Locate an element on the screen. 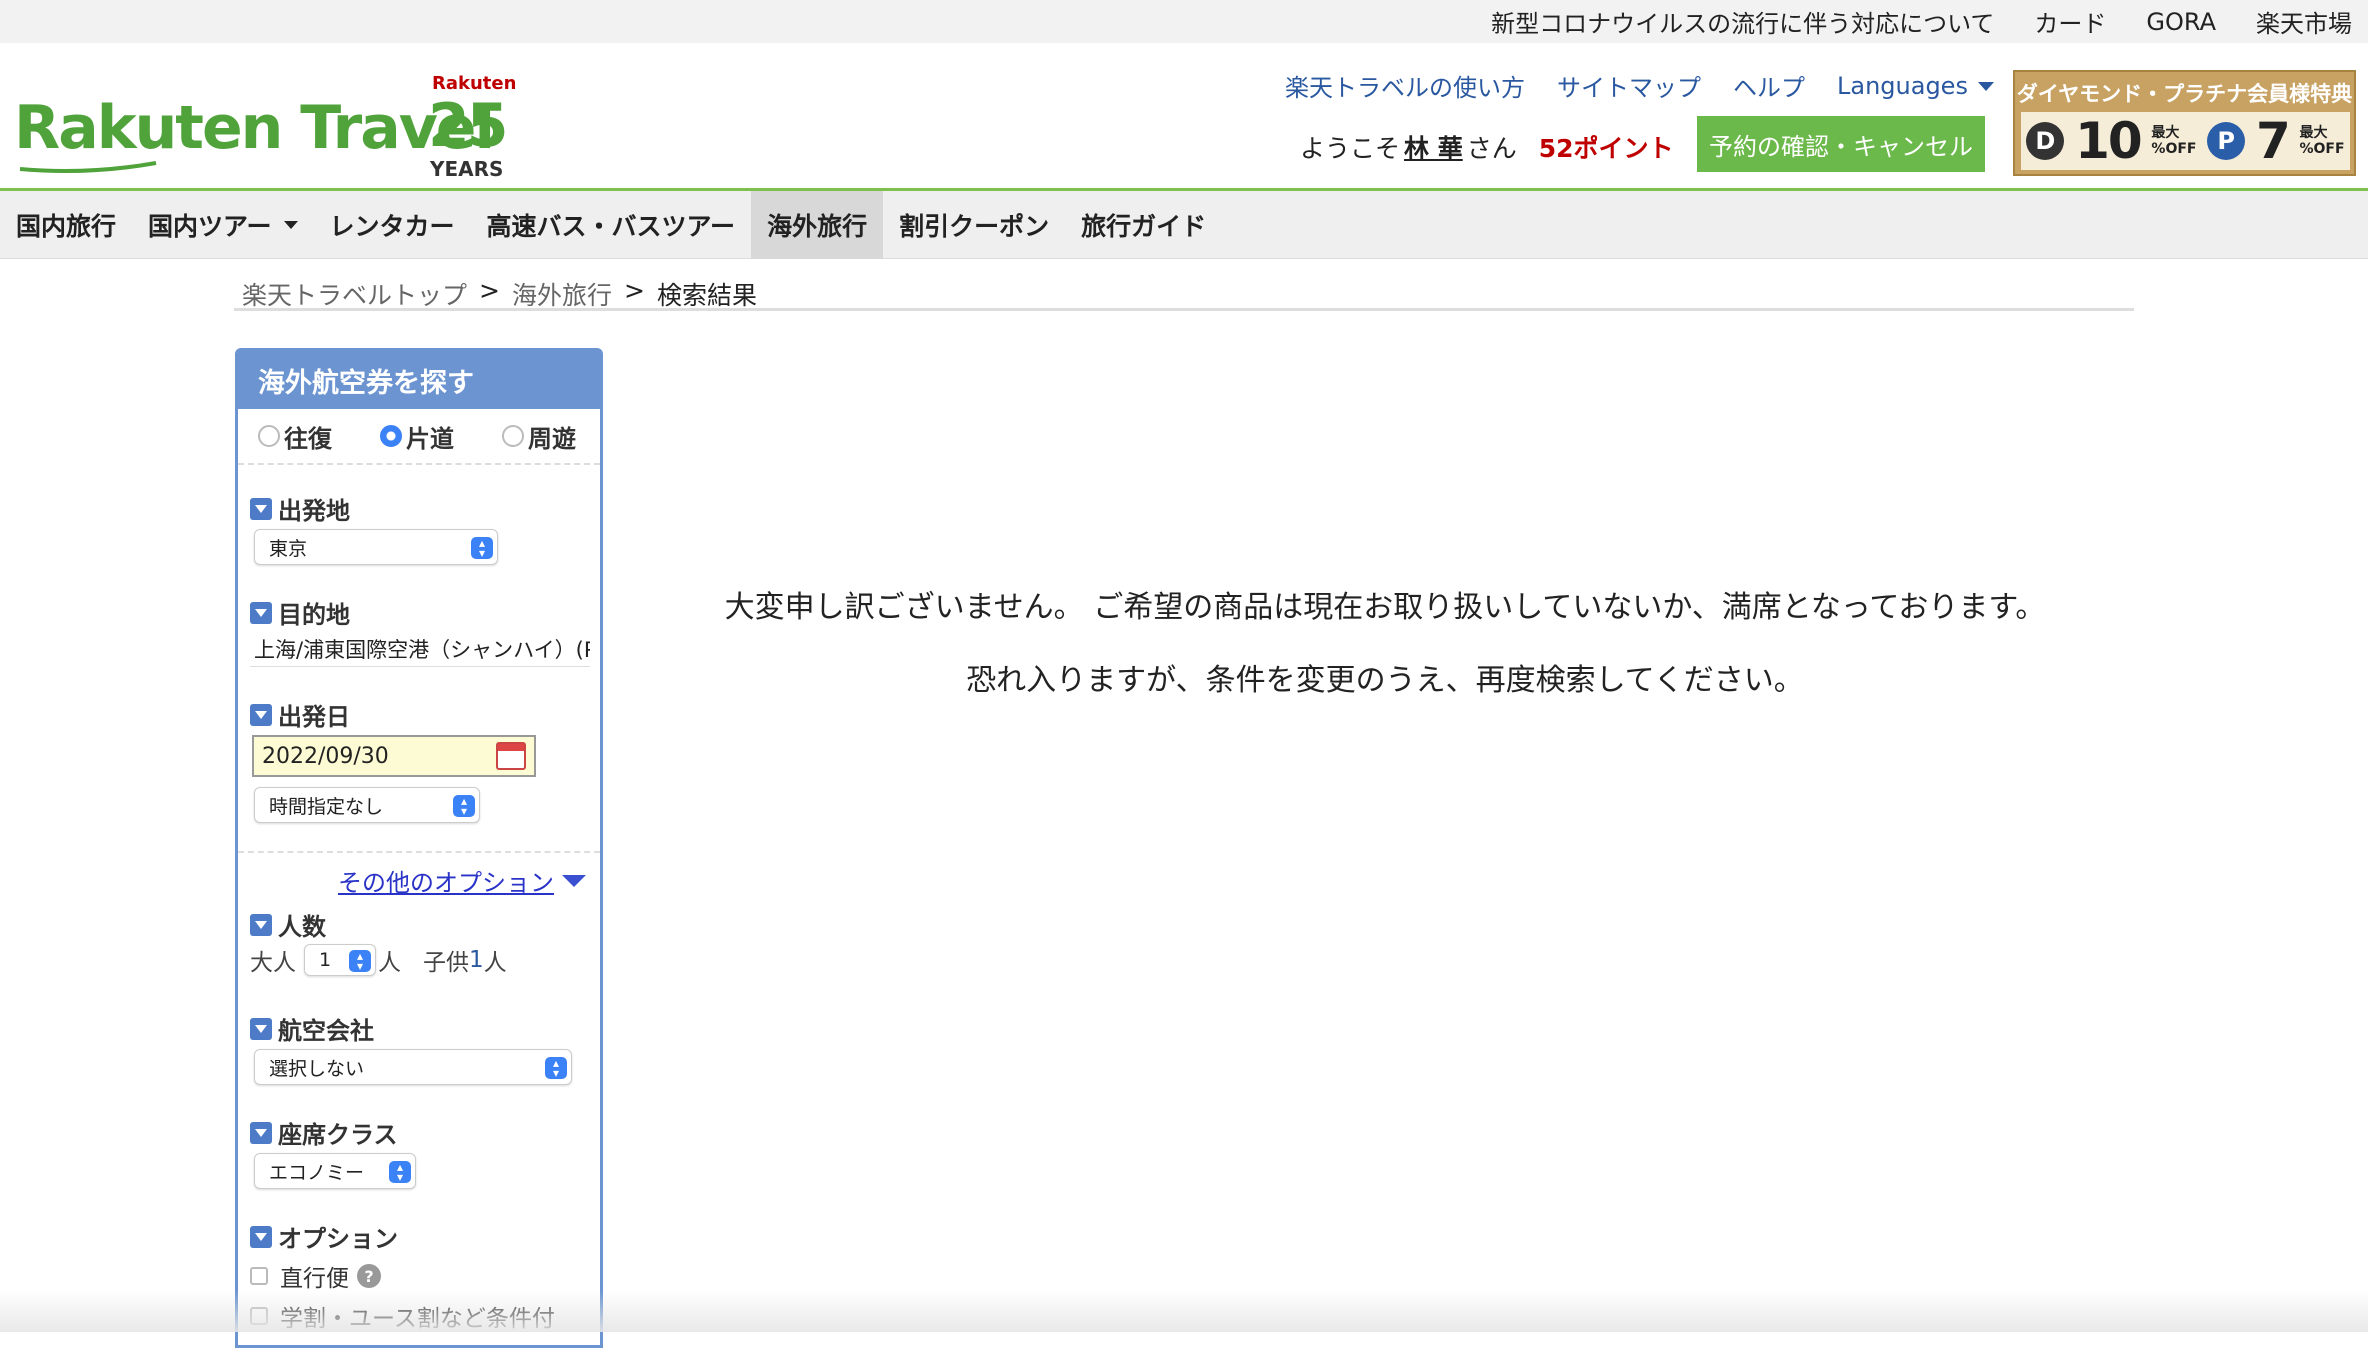 This screenshot has height=1348, width=2368. student-fare-checkbox: 学割・ユース割など条件付 is located at coordinates (402, 1316).